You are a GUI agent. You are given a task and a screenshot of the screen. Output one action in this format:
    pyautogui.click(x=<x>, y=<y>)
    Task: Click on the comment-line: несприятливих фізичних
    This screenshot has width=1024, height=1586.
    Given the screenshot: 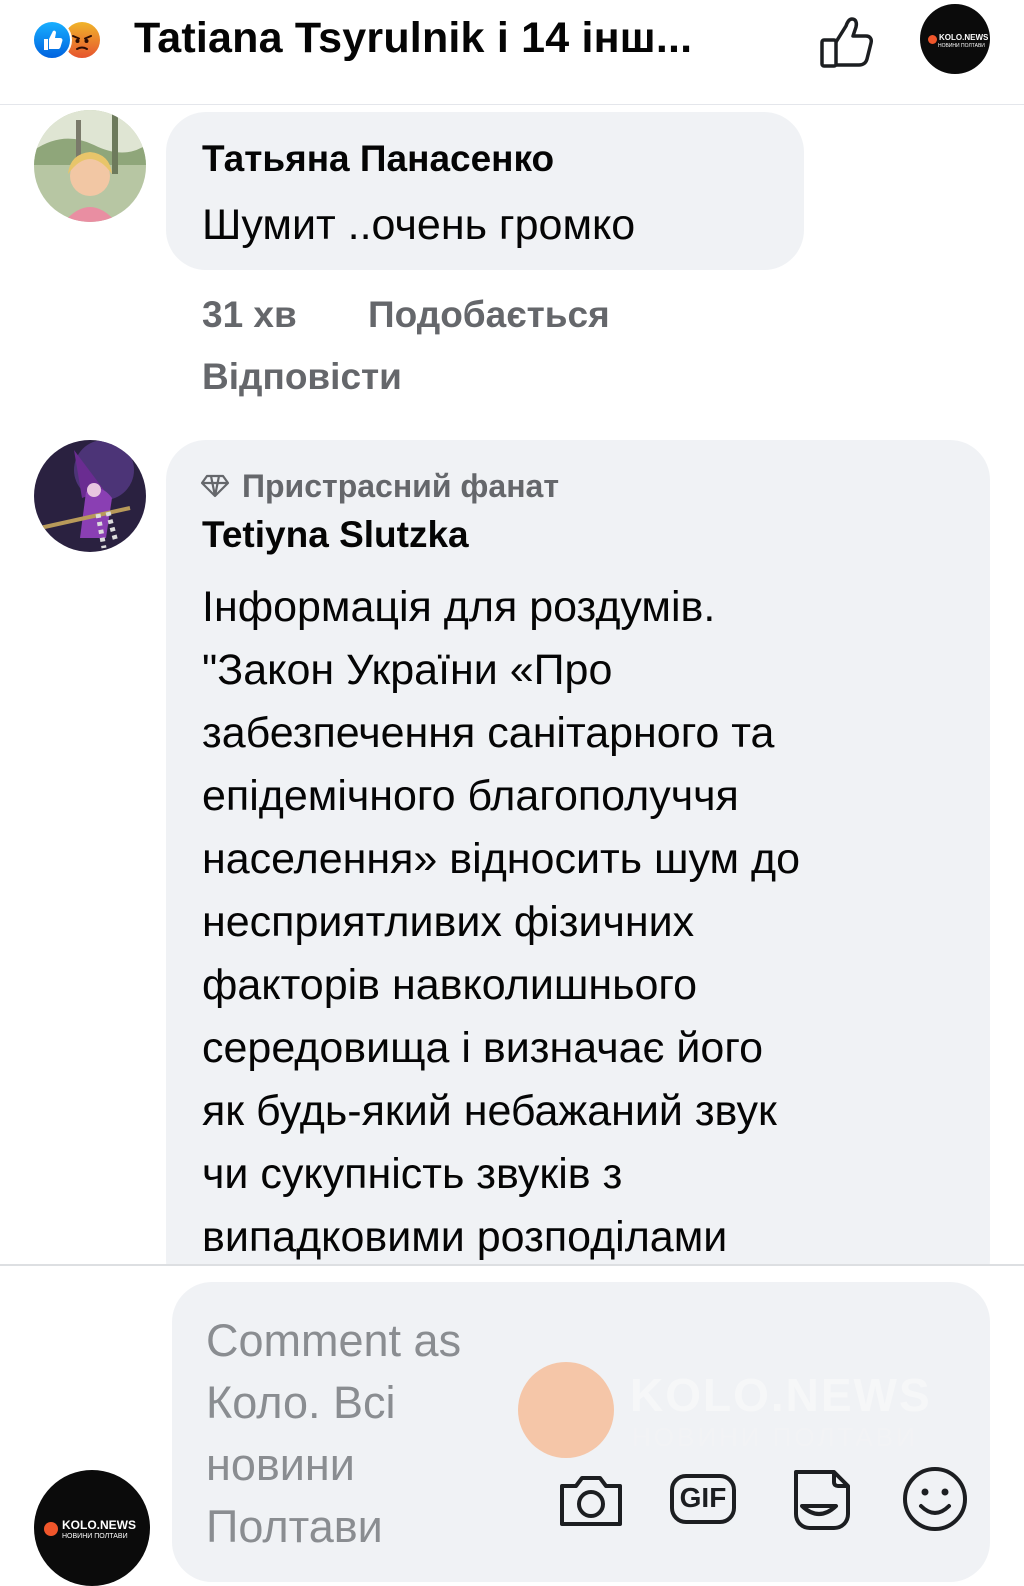 What is the action you would take?
    pyautogui.click(x=448, y=922)
    